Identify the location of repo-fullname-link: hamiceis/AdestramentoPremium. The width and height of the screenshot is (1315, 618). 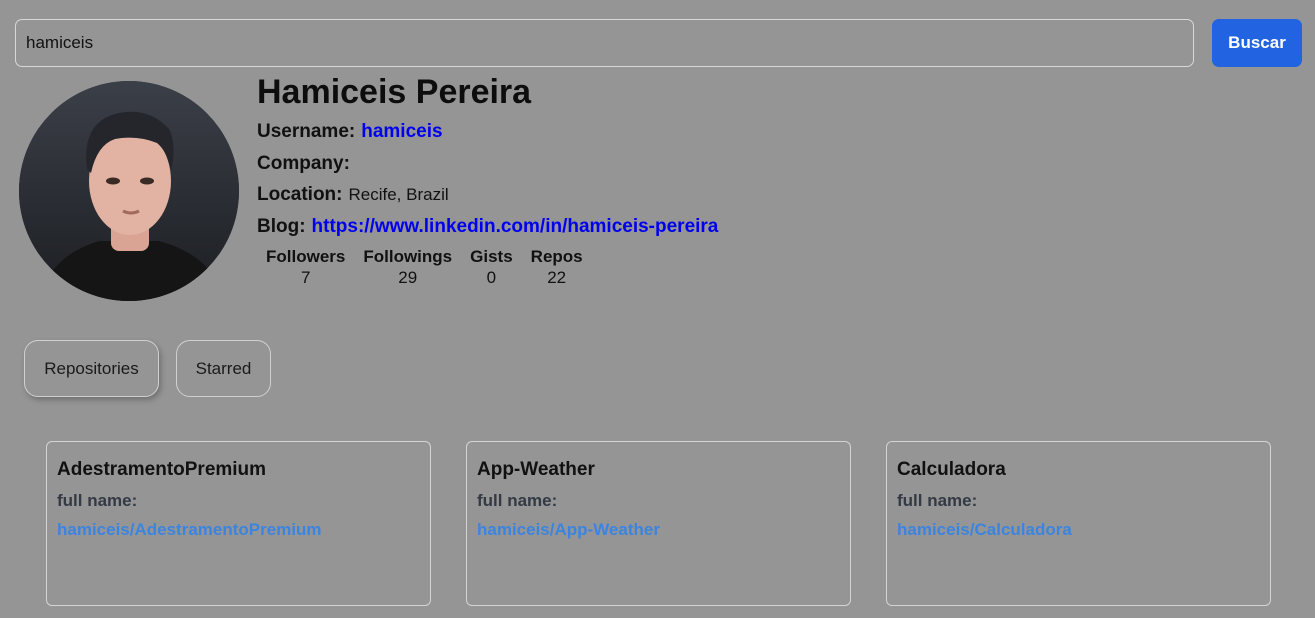
(238, 530).